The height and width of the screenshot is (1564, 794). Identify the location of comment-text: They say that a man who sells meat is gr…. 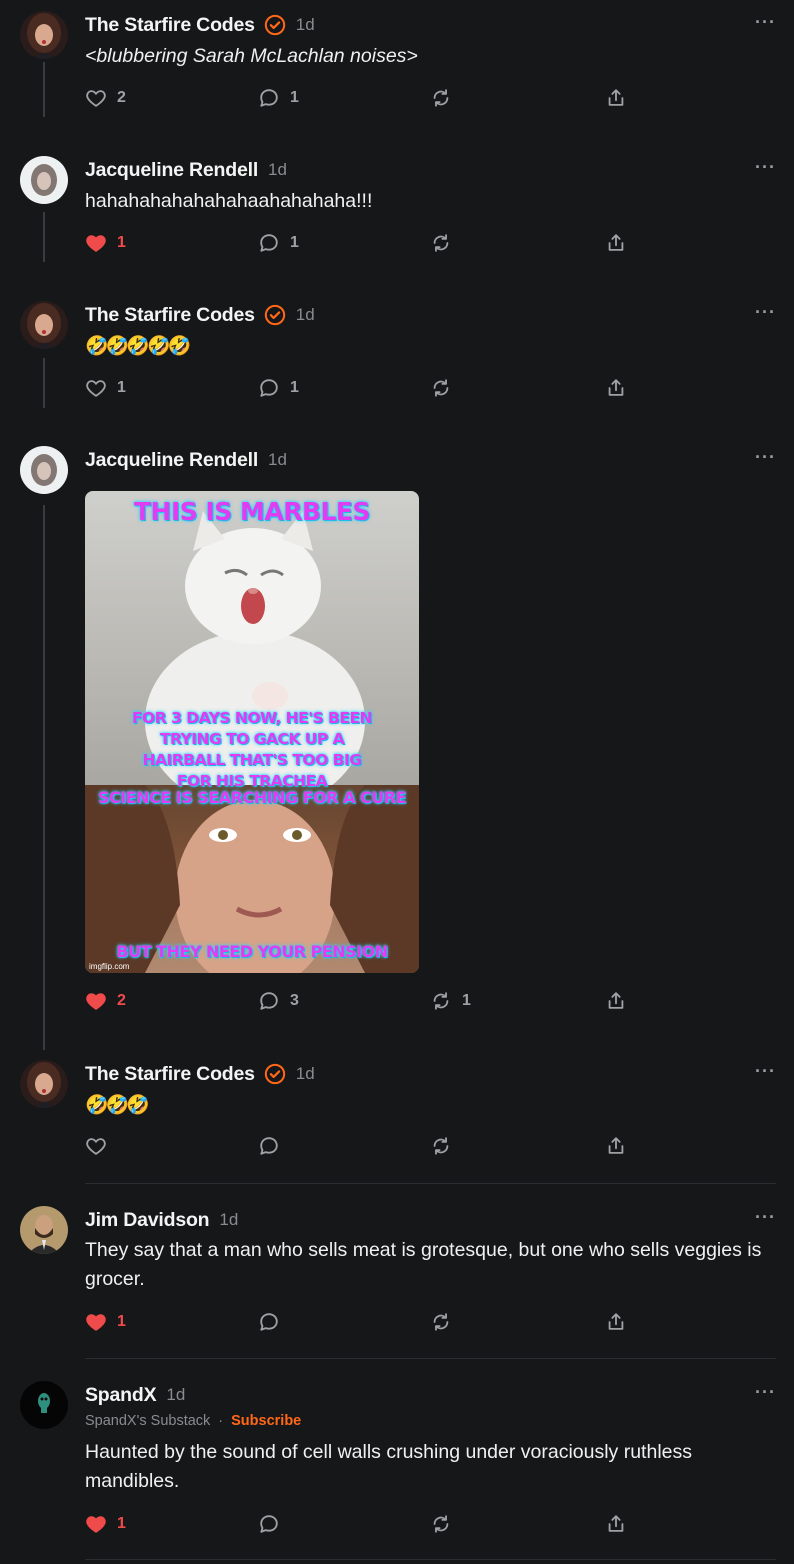
(423, 1264).